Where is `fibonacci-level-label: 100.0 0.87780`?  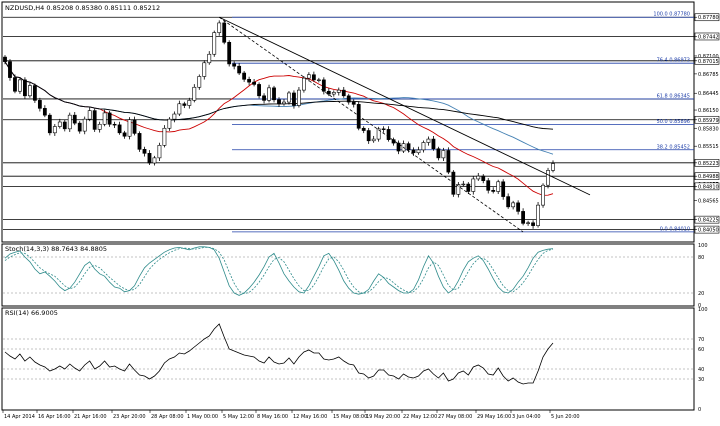
fibonacci-level-label: 100.0 0.87780 is located at coordinates (671, 15).